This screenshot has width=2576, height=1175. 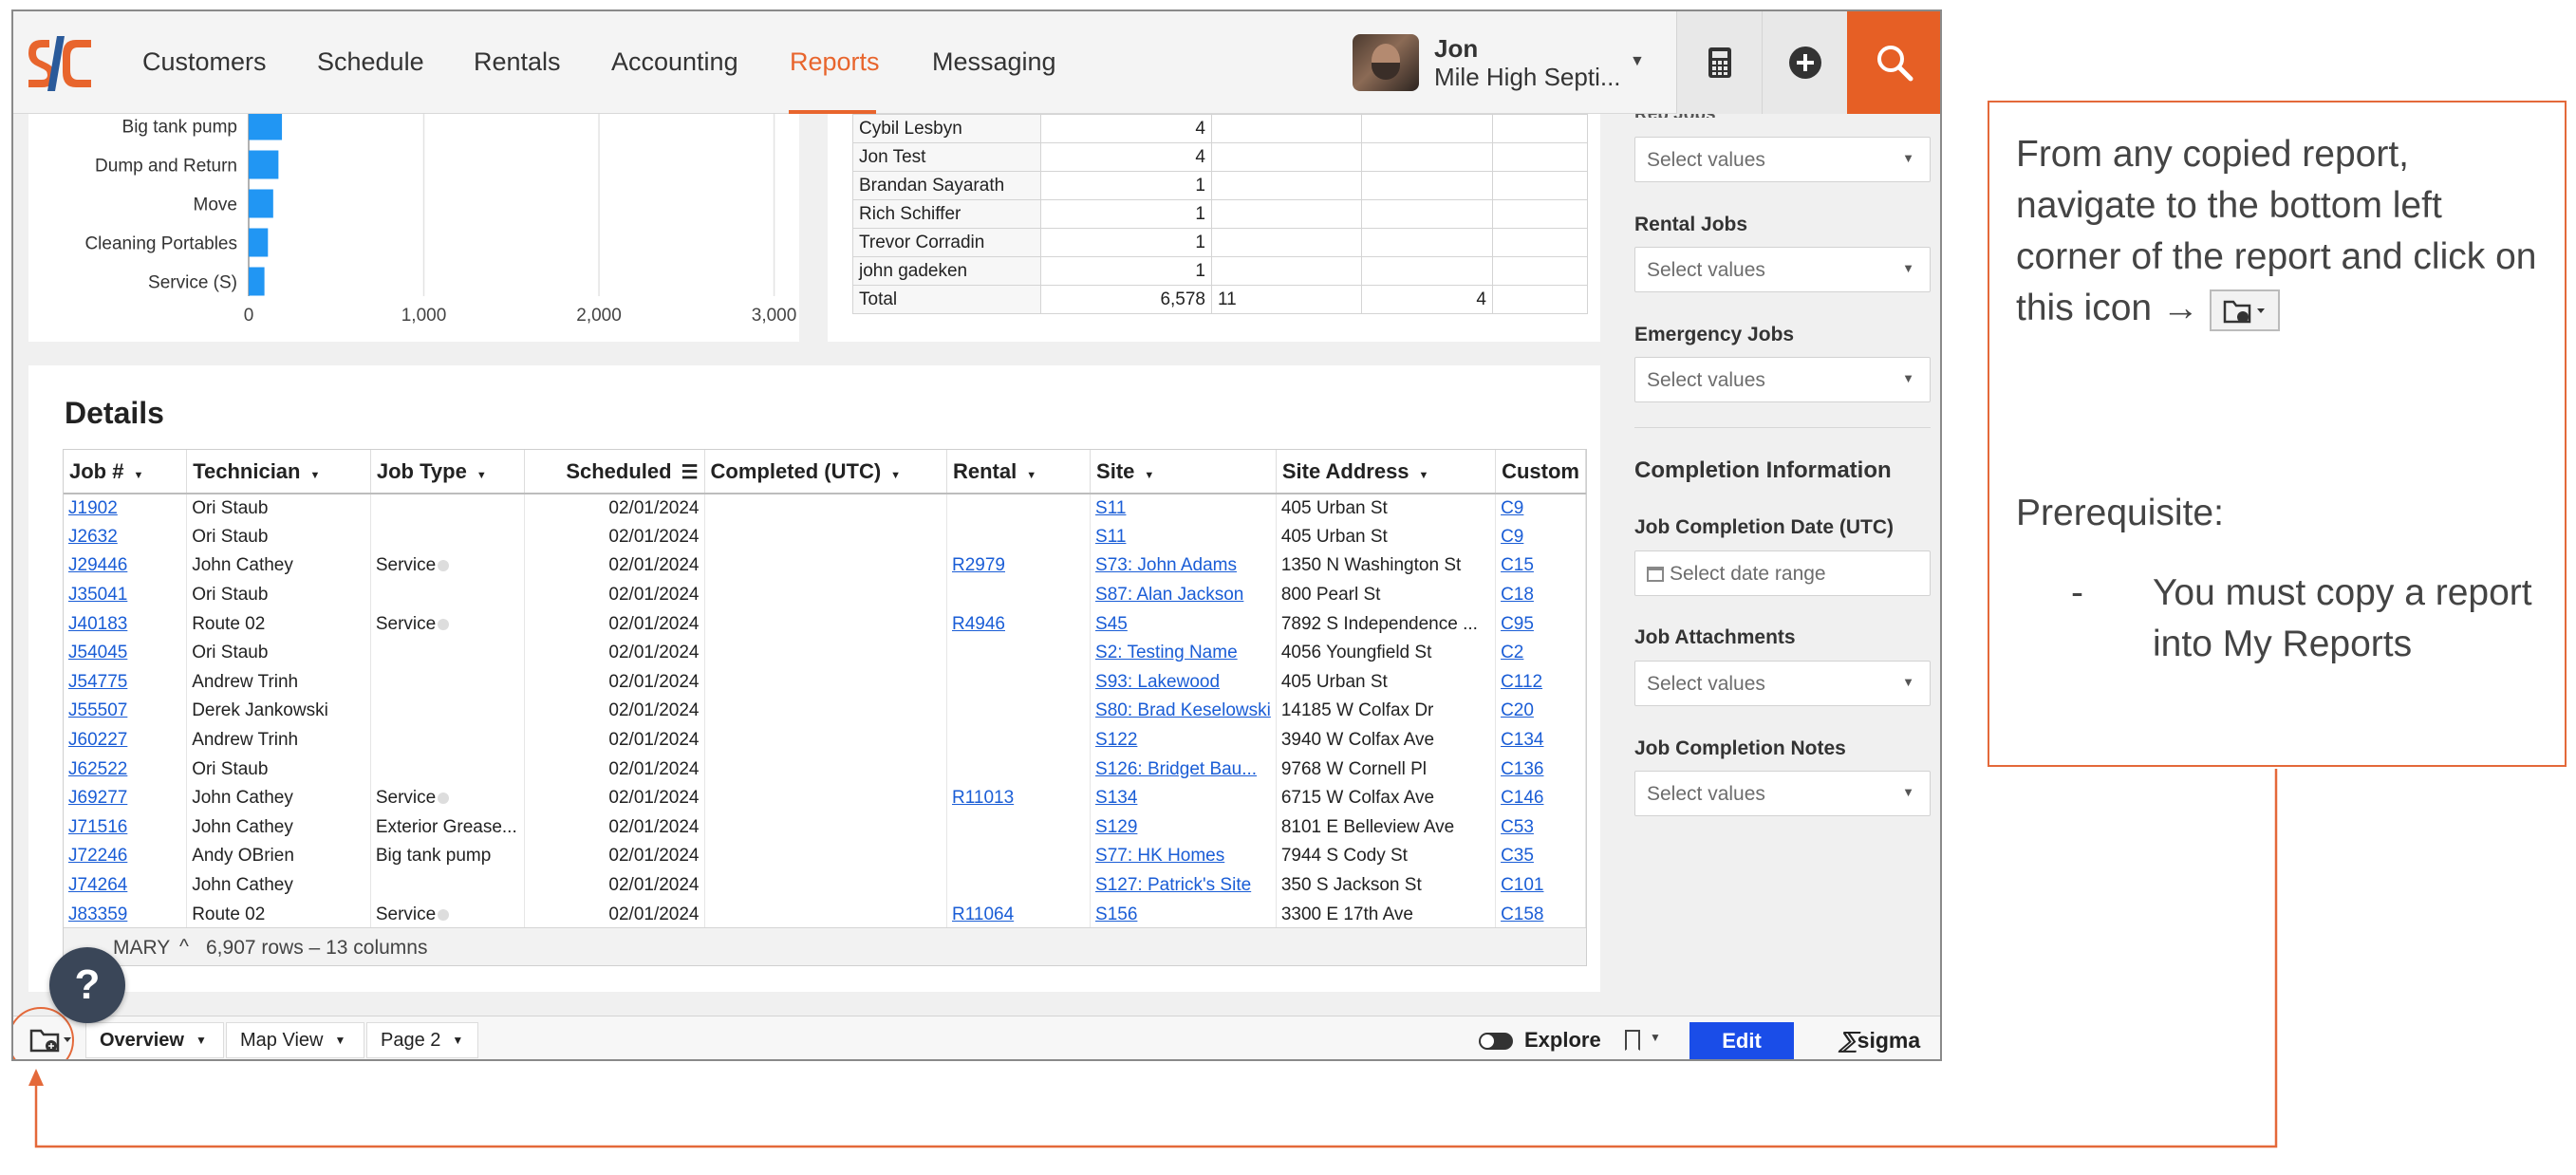 What do you see at coordinates (1719, 62) in the screenshot?
I see `calculator-button` at bounding box center [1719, 62].